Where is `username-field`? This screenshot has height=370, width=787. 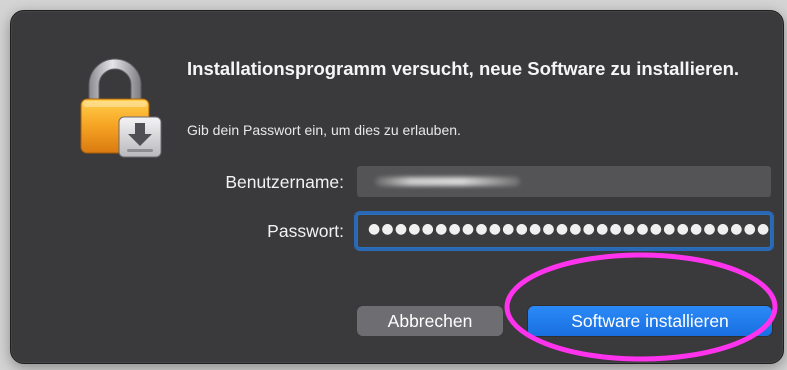 username-field is located at coordinates (564, 181).